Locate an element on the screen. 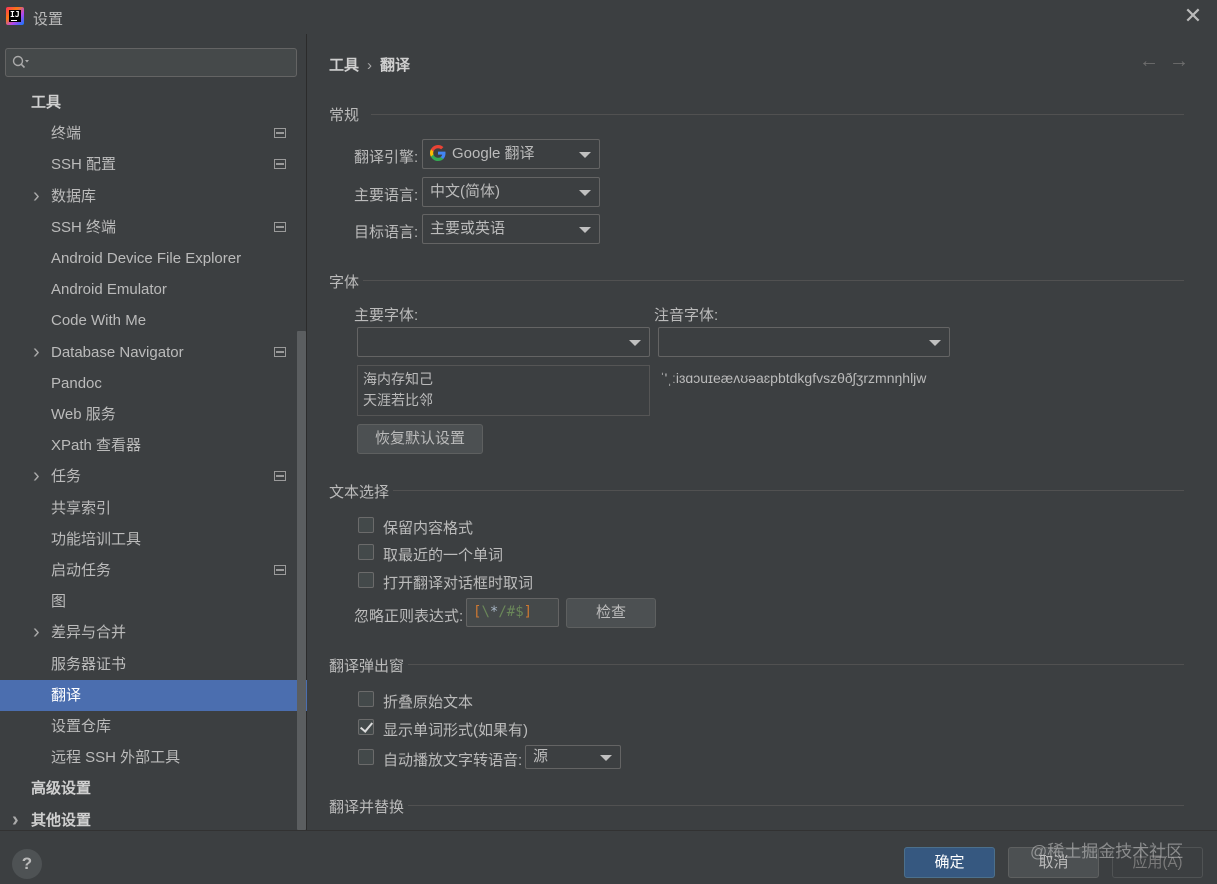  sidebar-item-label: 任务 is located at coordinates (66, 477).